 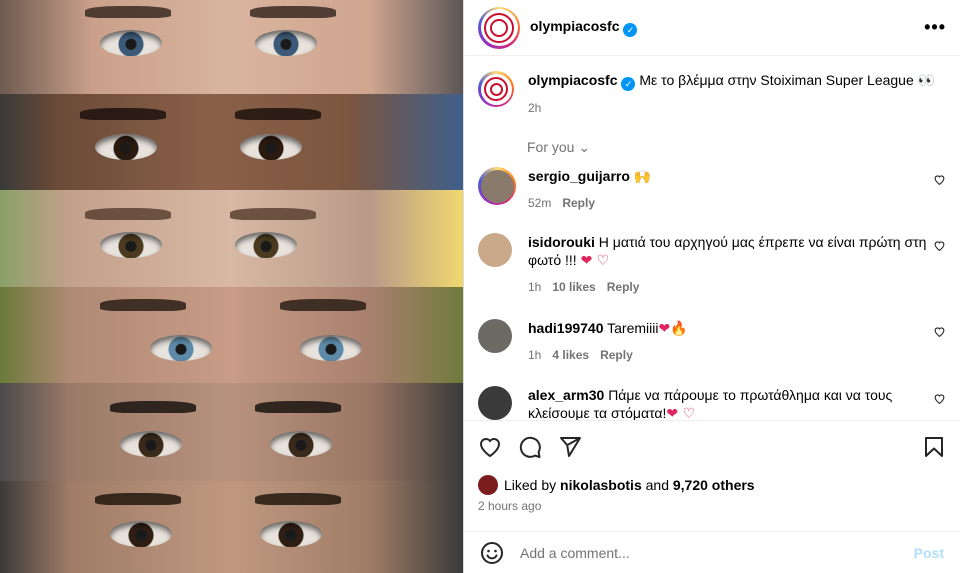 What do you see at coordinates (584, 27) in the screenshot?
I see `author-username: olympiacosfc ✓` at bounding box center [584, 27].